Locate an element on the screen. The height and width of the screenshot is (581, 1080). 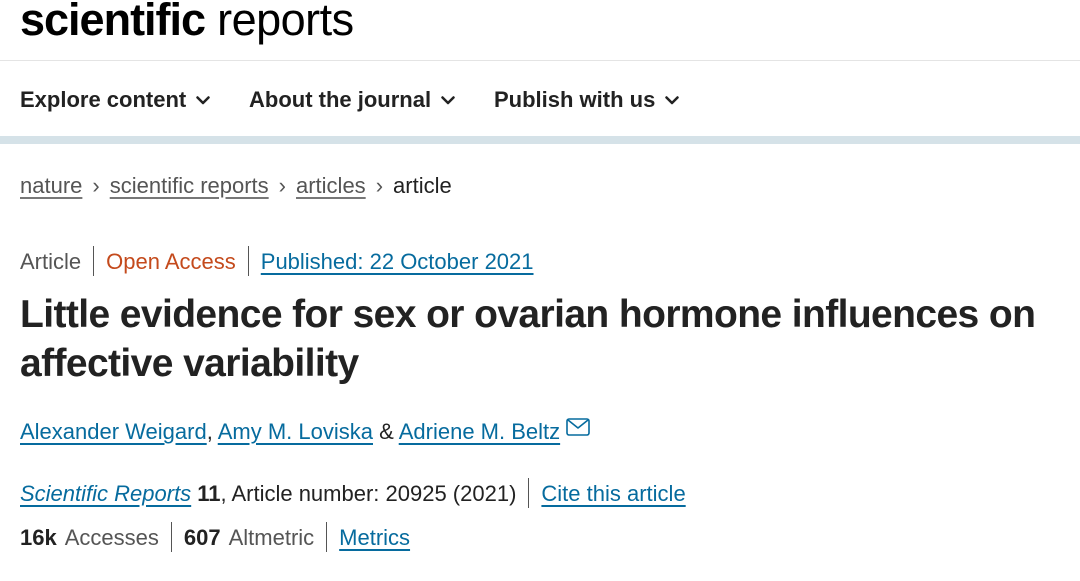
author-link: Amy M. Loviska is located at coordinates (295, 431).